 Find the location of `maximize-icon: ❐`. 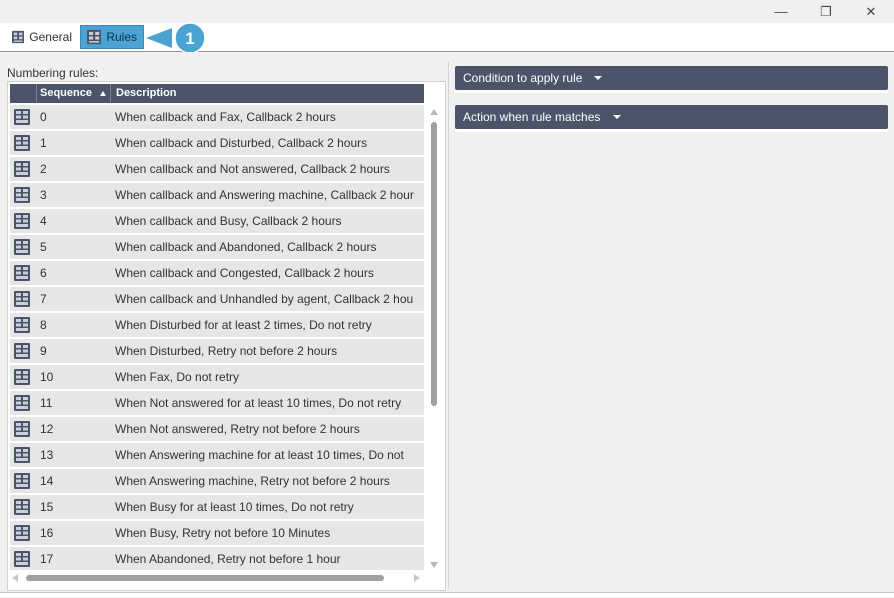

maximize-icon: ❐ is located at coordinates (826, 11).